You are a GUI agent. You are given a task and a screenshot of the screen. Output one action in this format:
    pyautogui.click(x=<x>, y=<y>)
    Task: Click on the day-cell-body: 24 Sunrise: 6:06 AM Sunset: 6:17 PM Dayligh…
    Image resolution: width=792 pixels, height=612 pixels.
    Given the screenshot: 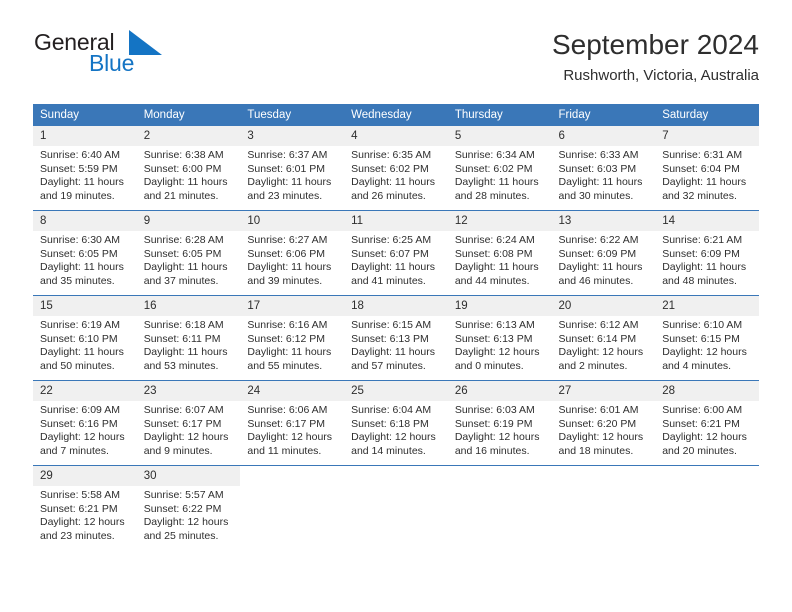 What is the action you would take?
    pyautogui.click(x=292, y=423)
    